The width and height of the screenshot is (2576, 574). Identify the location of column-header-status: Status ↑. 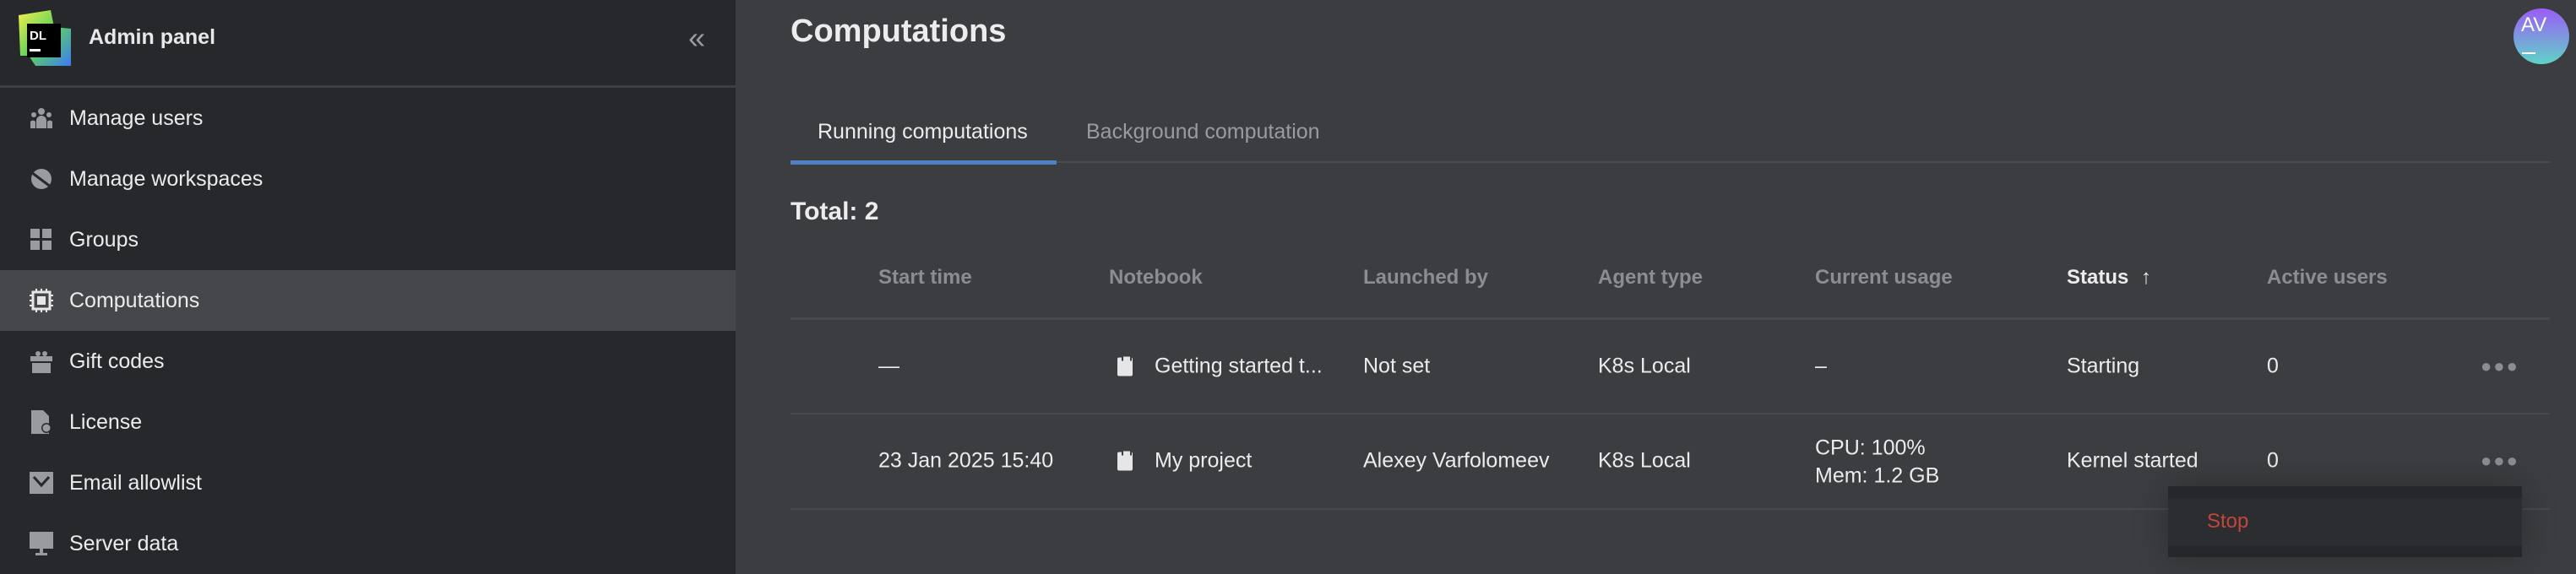
(2109, 278).